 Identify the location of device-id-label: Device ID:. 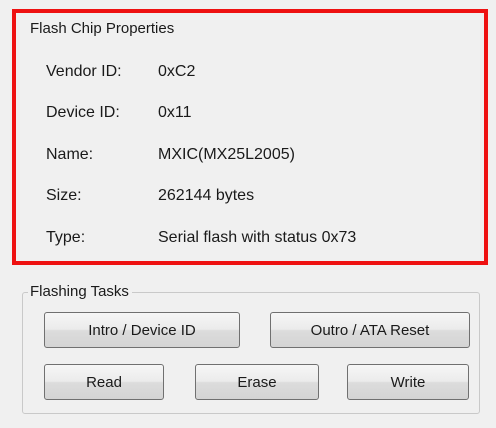
(83, 112).